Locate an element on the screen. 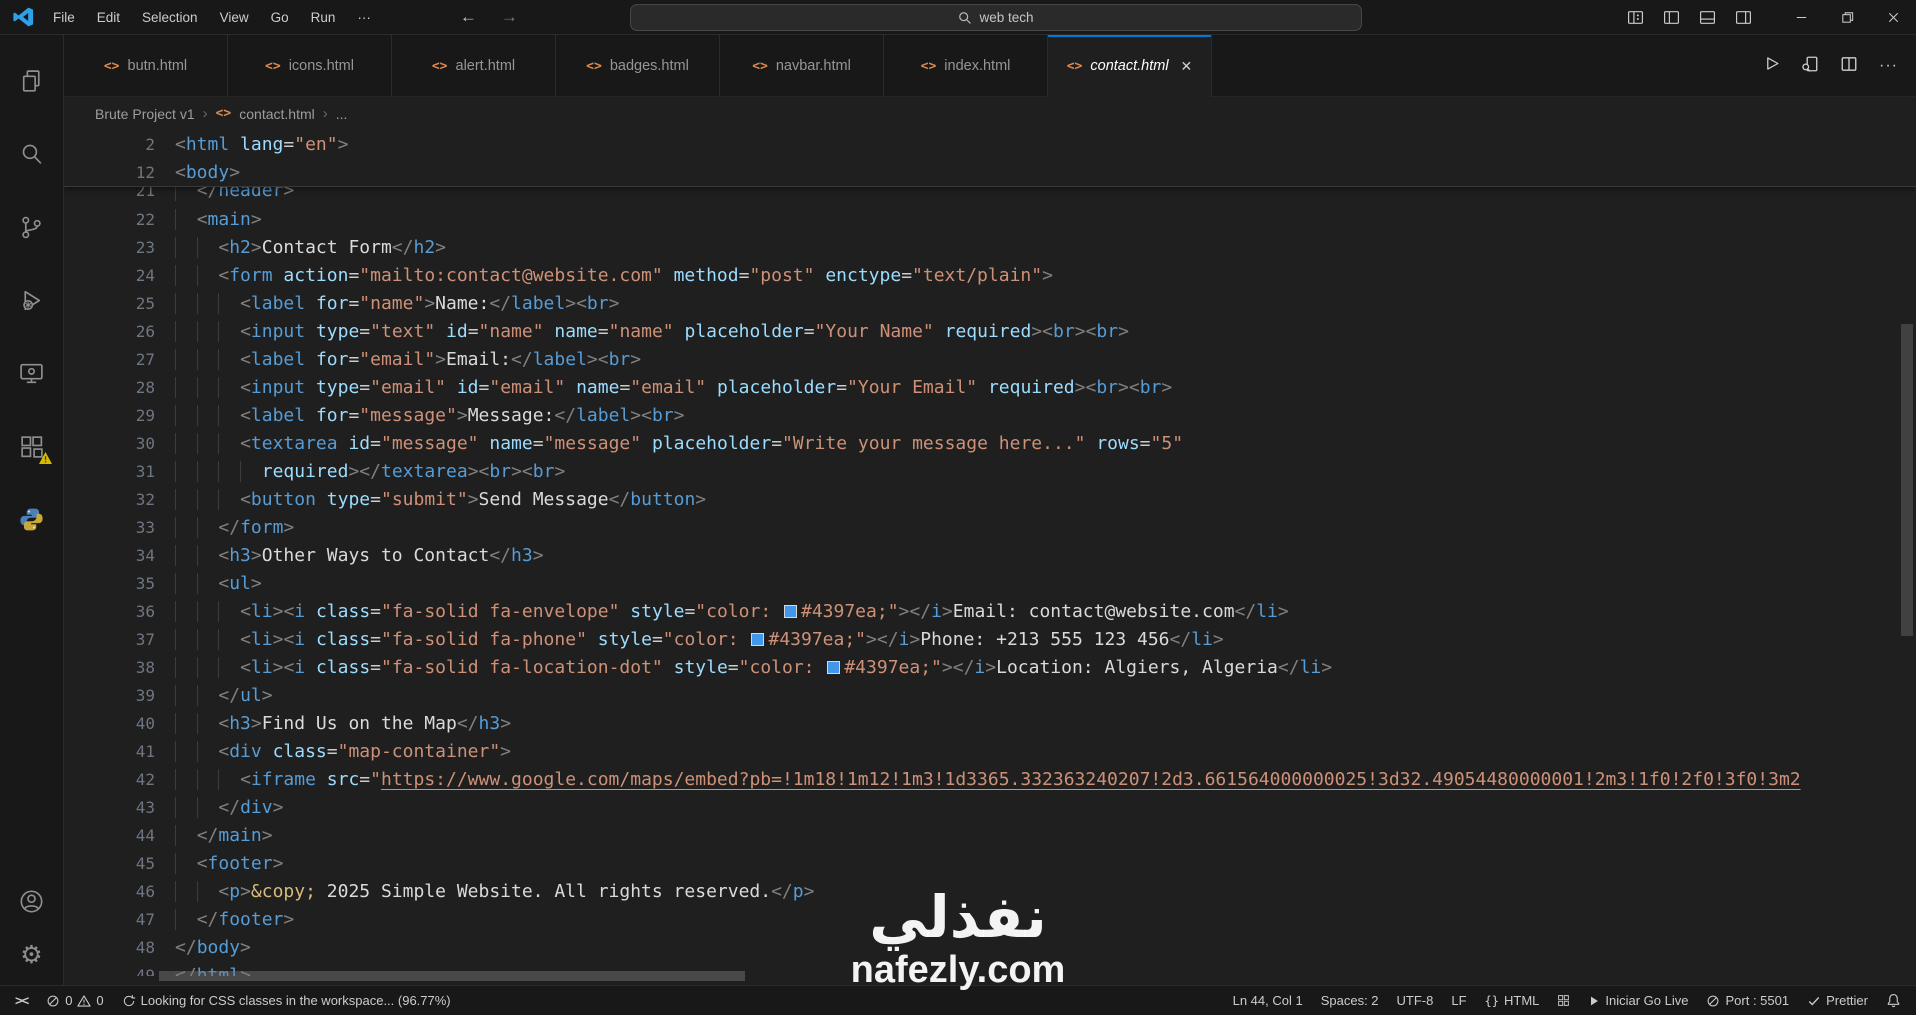 Image resolution: width=1916 pixels, height=1015 pixels. status-eol: LF is located at coordinates (1458, 1000).